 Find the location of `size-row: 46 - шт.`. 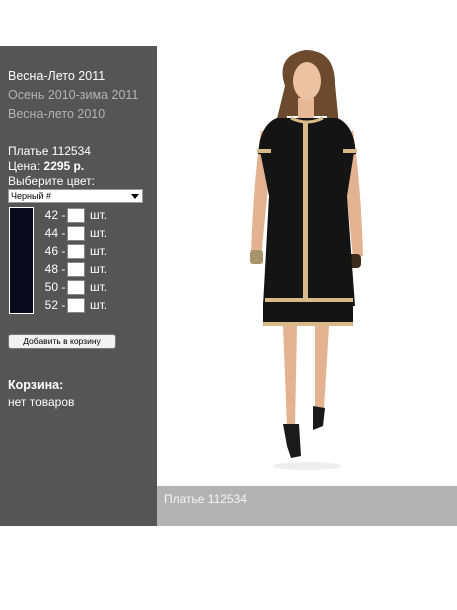

size-row: 46 - шт. is located at coordinates (72, 252).